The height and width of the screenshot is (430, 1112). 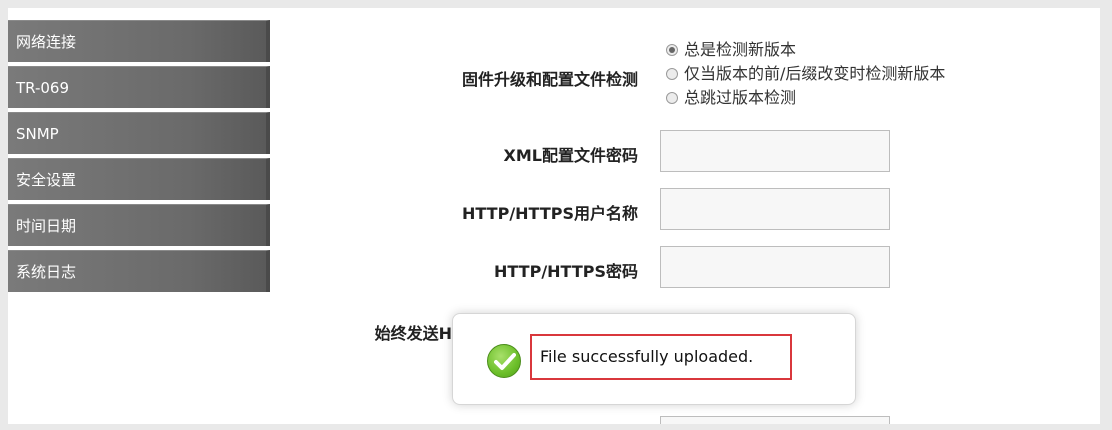 What do you see at coordinates (550, 213) in the screenshot?
I see `http-username-label: HTTP/HTTPS用户名称` at bounding box center [550, 213].